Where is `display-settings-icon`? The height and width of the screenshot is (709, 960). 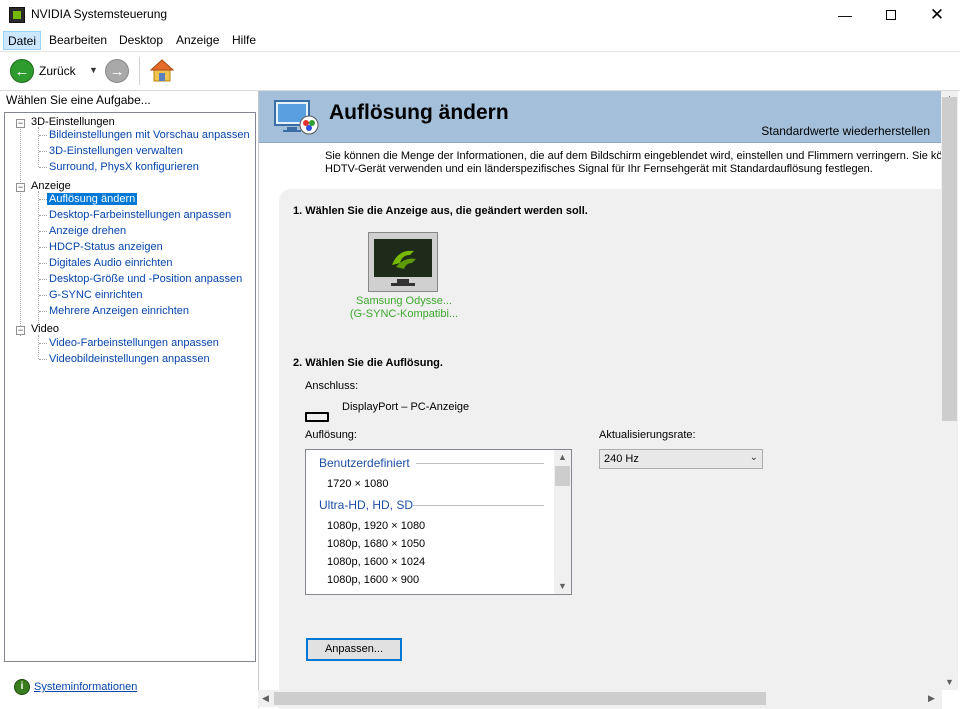 display-settings-icon is located at coordinates (296, 117).